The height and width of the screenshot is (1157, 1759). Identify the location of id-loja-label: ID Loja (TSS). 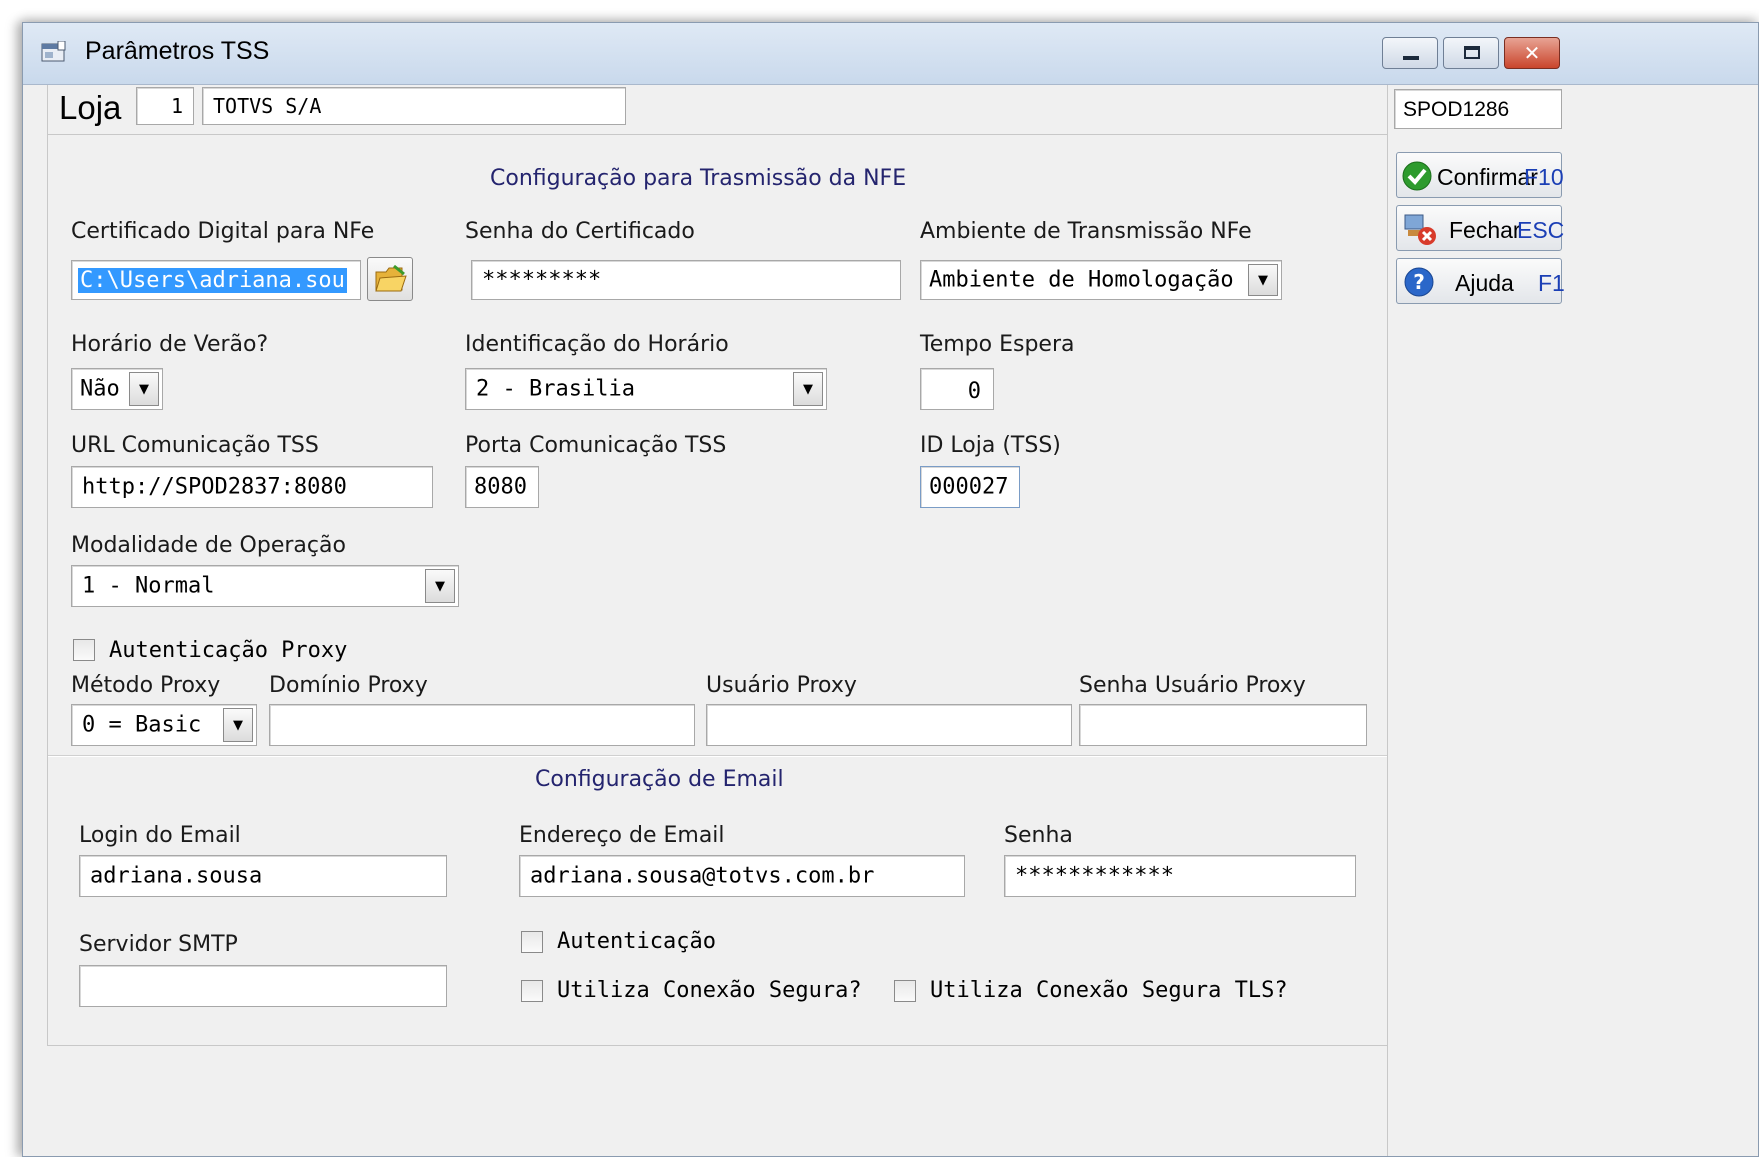
(990, 445).